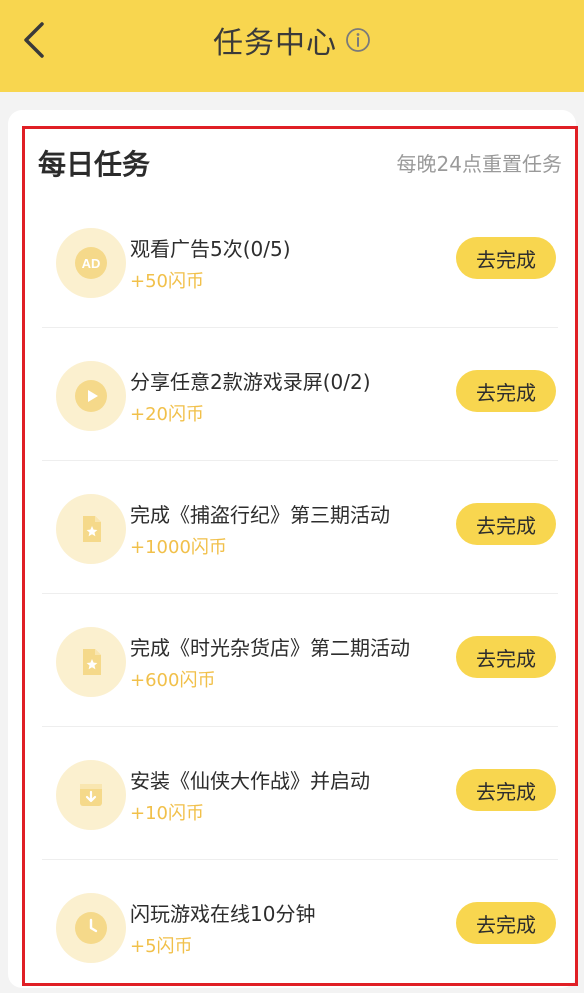 The image size is (584, 993). I want to click on title-group: 任务中心, so click(292, 40).